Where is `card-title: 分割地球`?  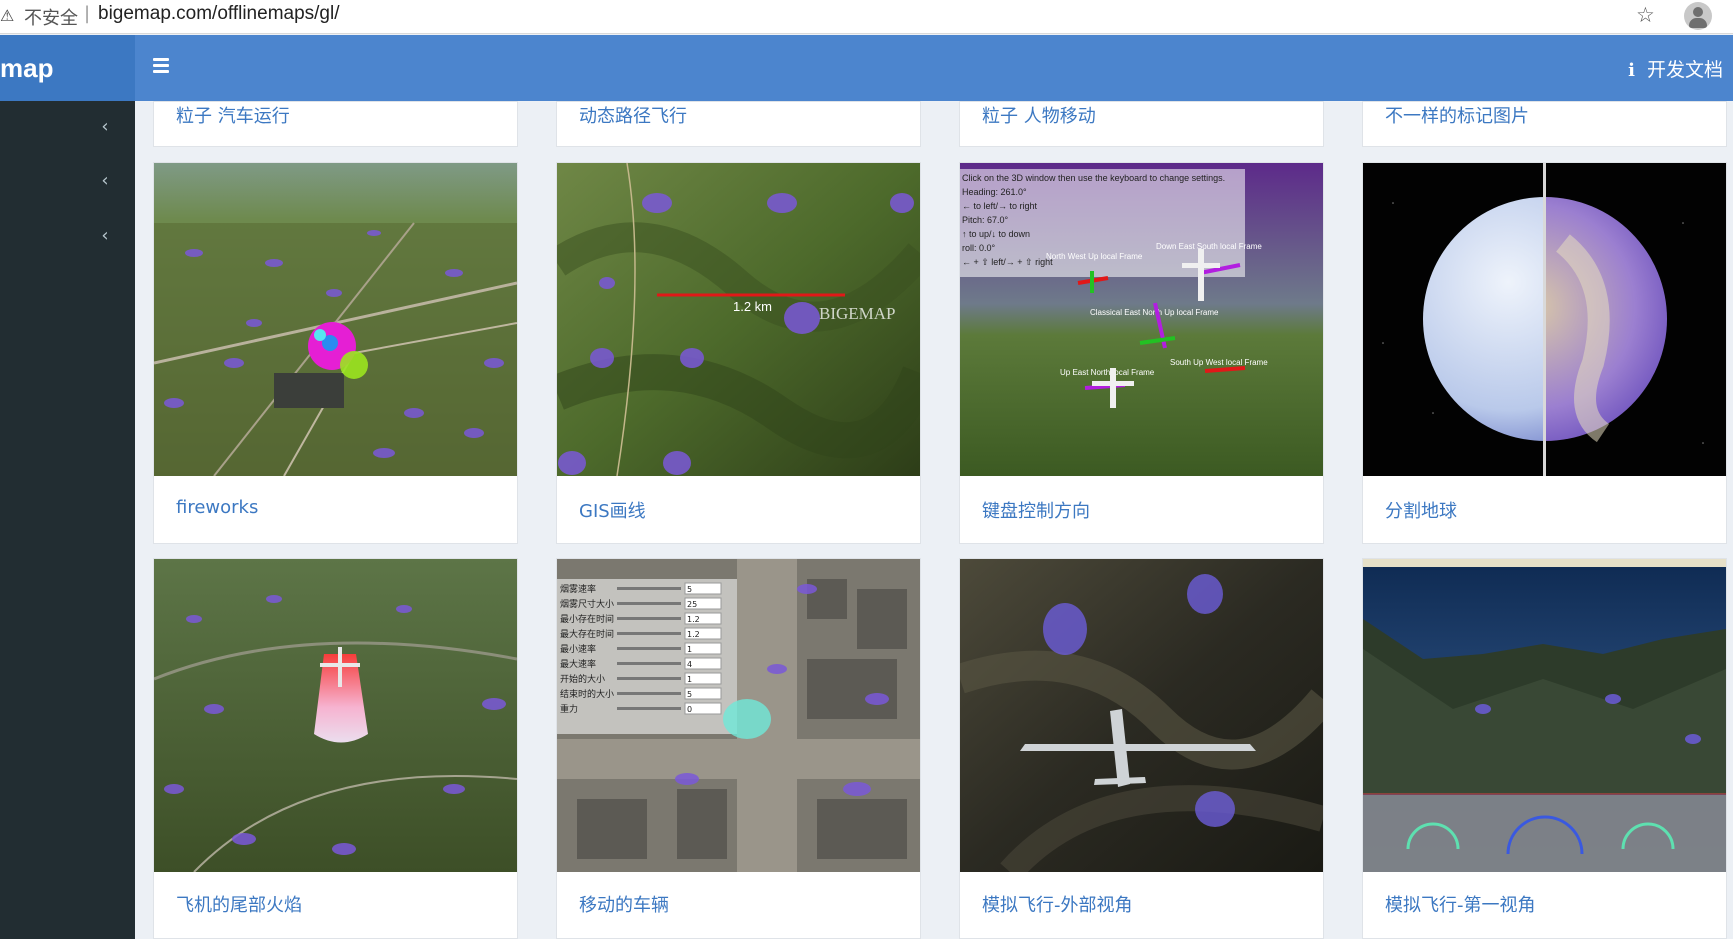 card-title: 分割地球 is located at coordinates (1421, 510).